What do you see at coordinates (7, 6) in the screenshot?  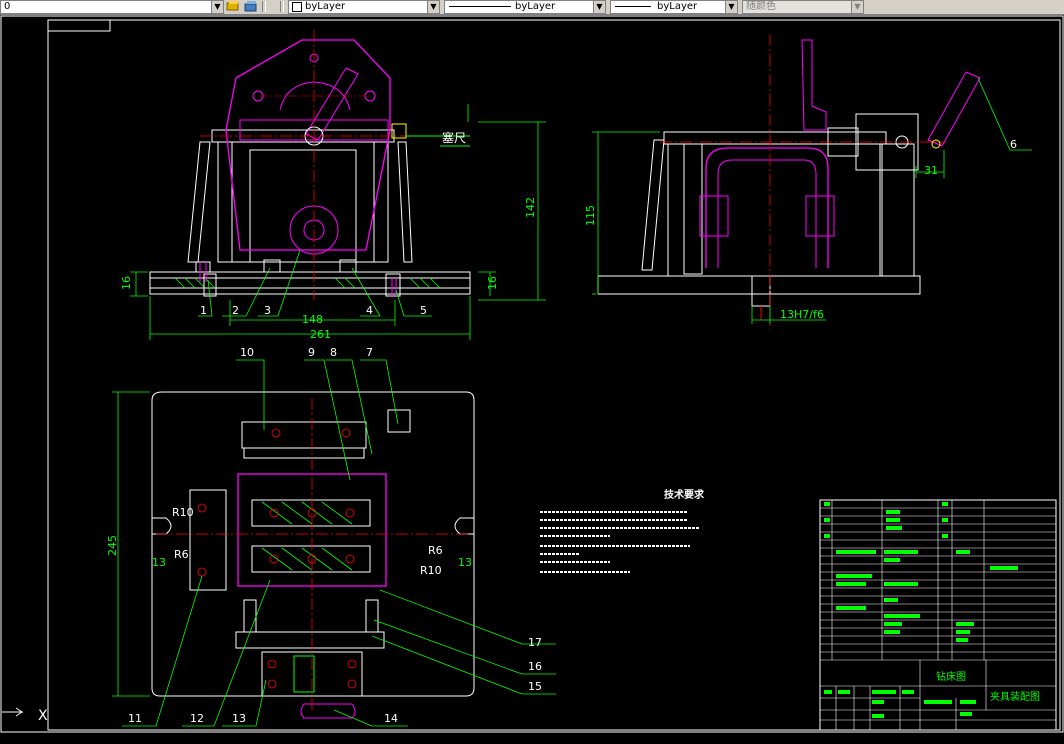 I see `layer-value: 0` at bounding box center [7, 6].